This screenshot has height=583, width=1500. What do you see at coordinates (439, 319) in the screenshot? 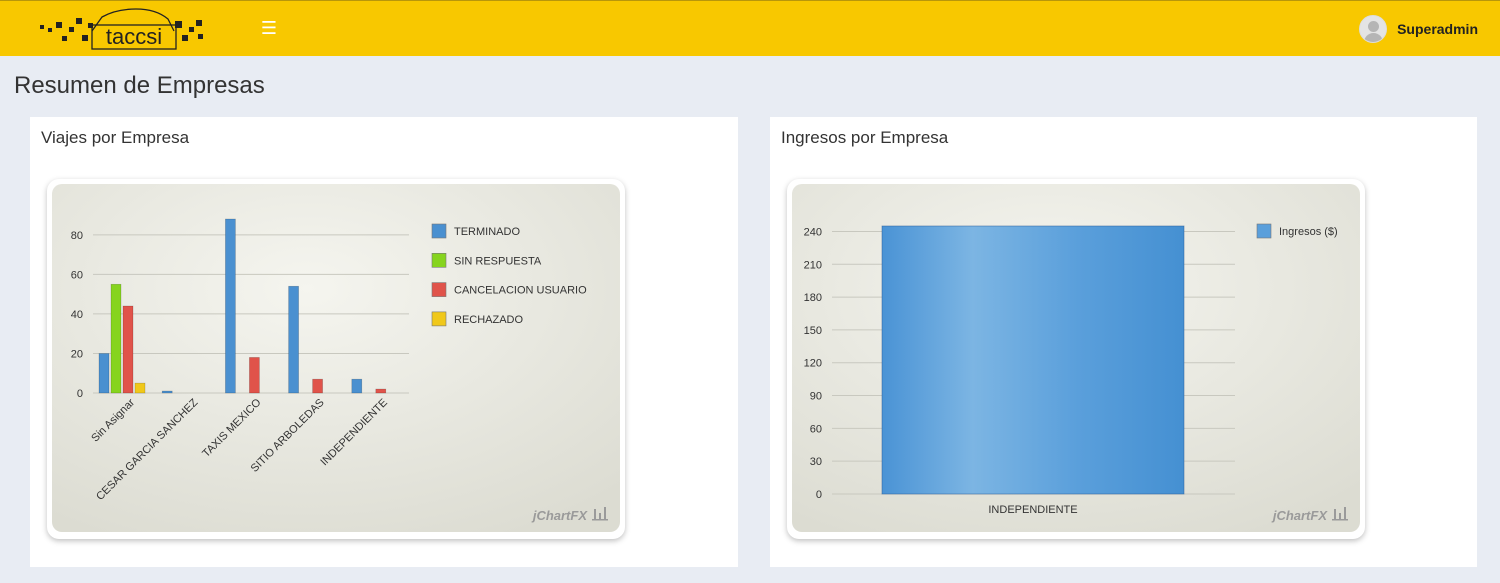
I see `legend-swatch-rechazado` at bounding box center [439, 319].